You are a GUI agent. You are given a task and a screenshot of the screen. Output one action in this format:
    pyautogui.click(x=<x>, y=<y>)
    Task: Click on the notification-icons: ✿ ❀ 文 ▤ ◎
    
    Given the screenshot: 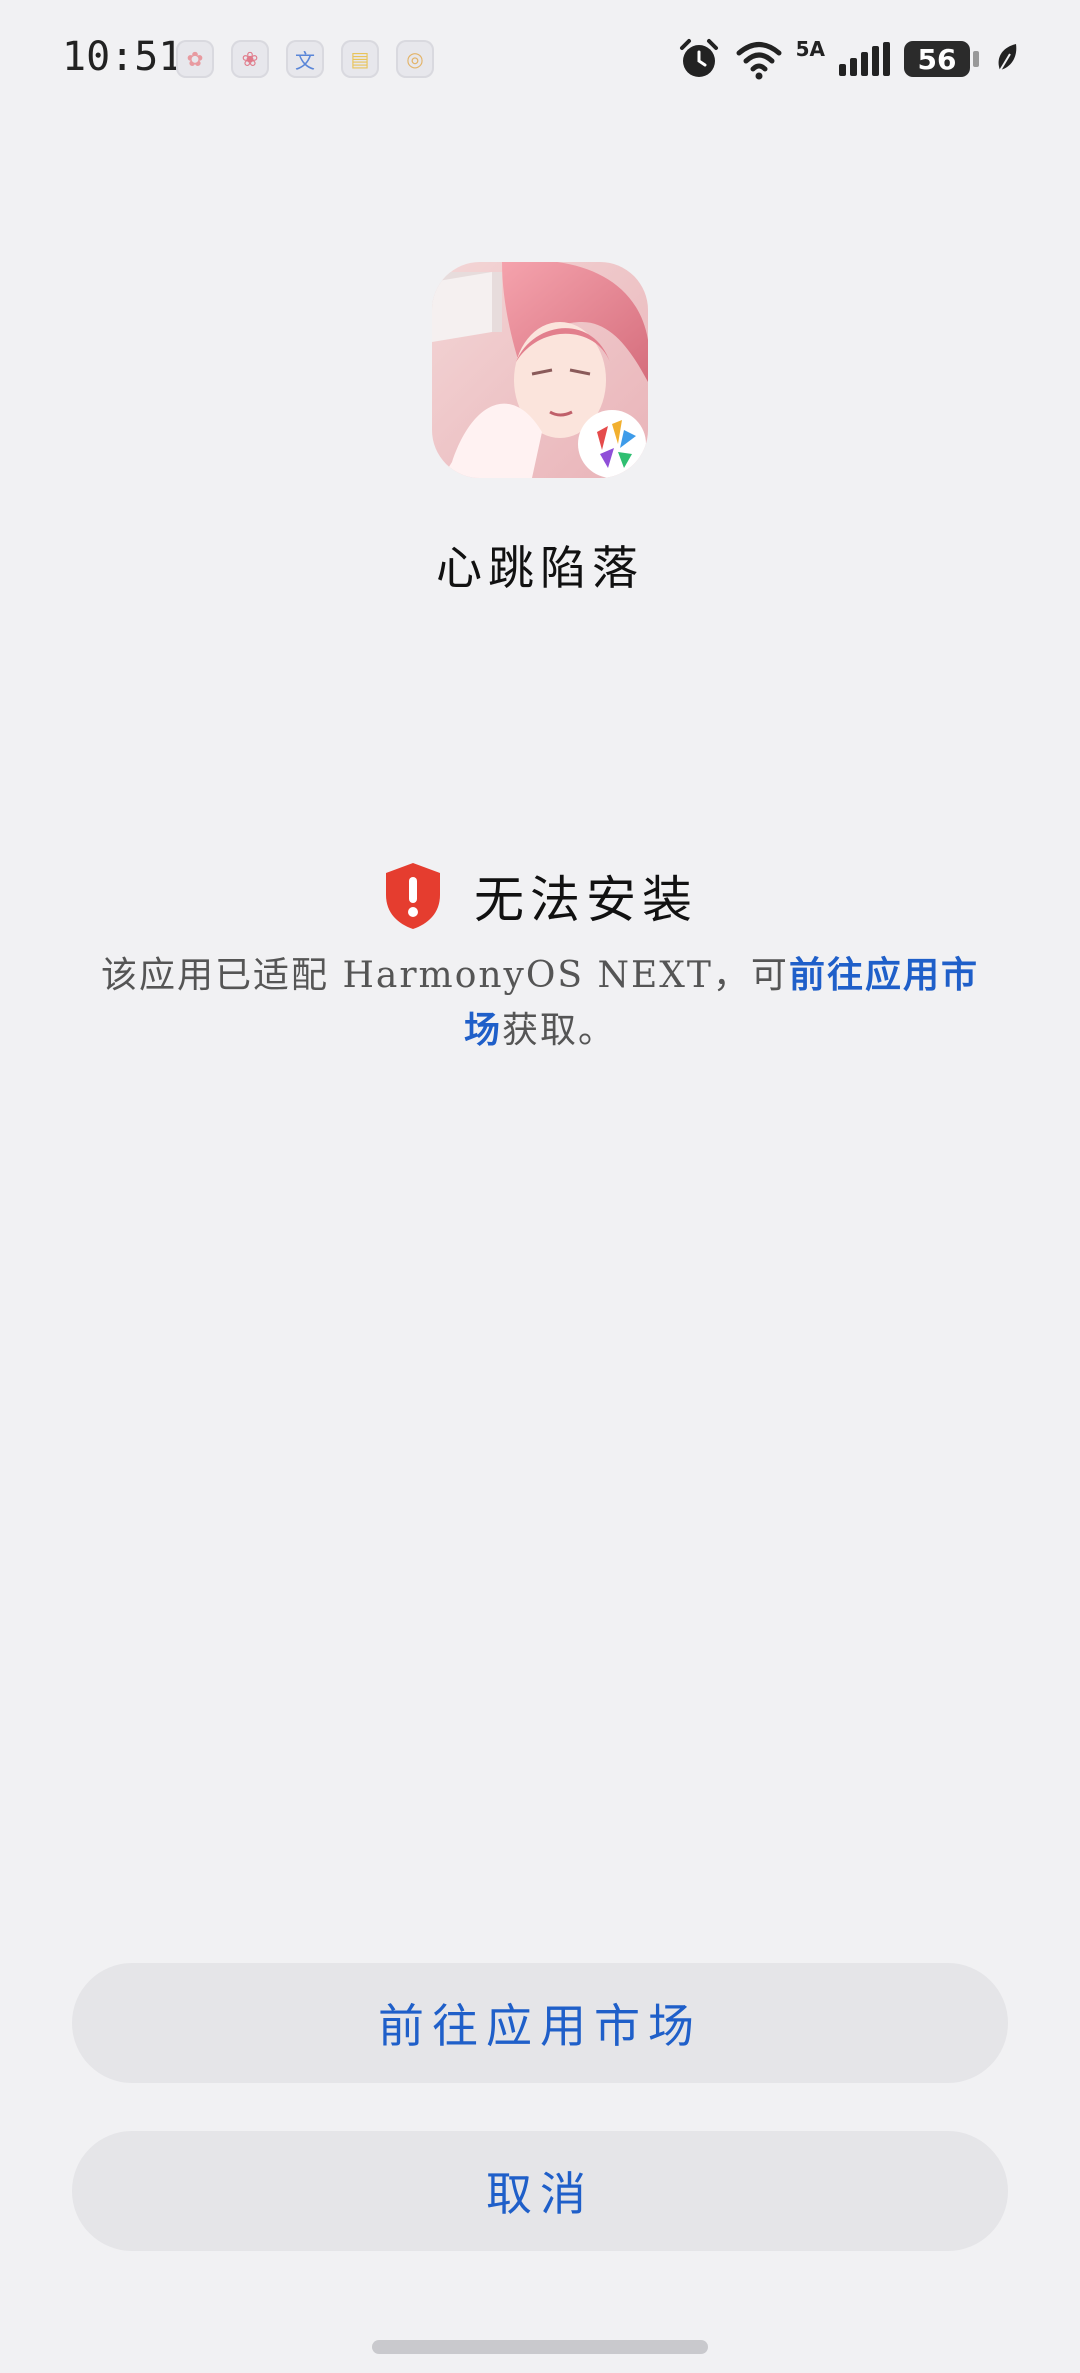 What is the action you would take?
    pyautogui.click(x=305, y=59)
    